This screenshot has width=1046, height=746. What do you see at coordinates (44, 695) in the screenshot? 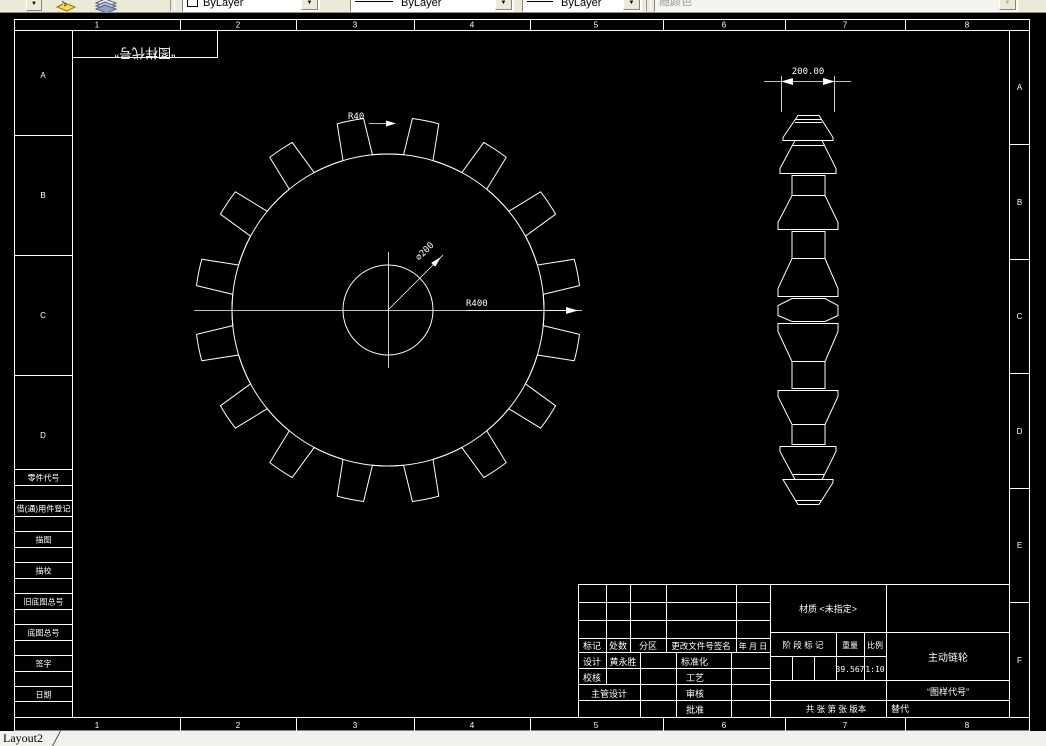
I see `attachment-label: 日期` at bounding box center [44, 695].